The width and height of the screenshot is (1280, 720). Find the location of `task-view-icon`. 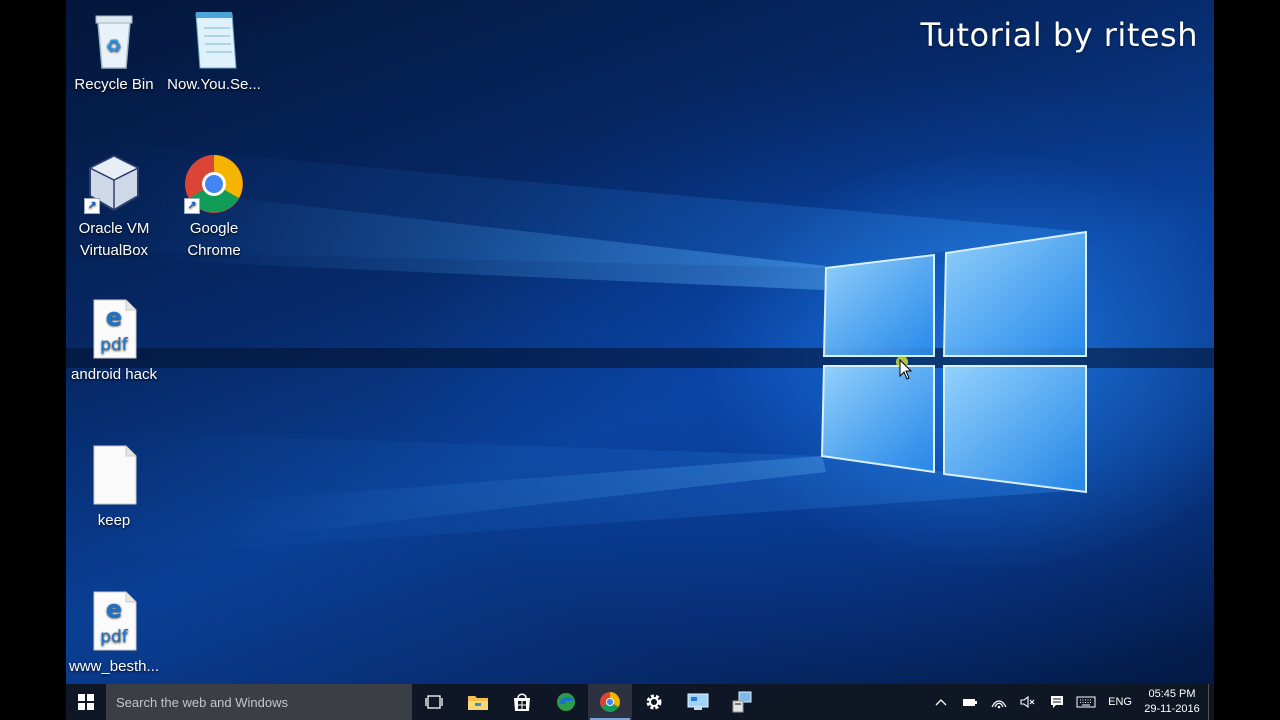

task-view-icon is located at coordinates (434, 702).